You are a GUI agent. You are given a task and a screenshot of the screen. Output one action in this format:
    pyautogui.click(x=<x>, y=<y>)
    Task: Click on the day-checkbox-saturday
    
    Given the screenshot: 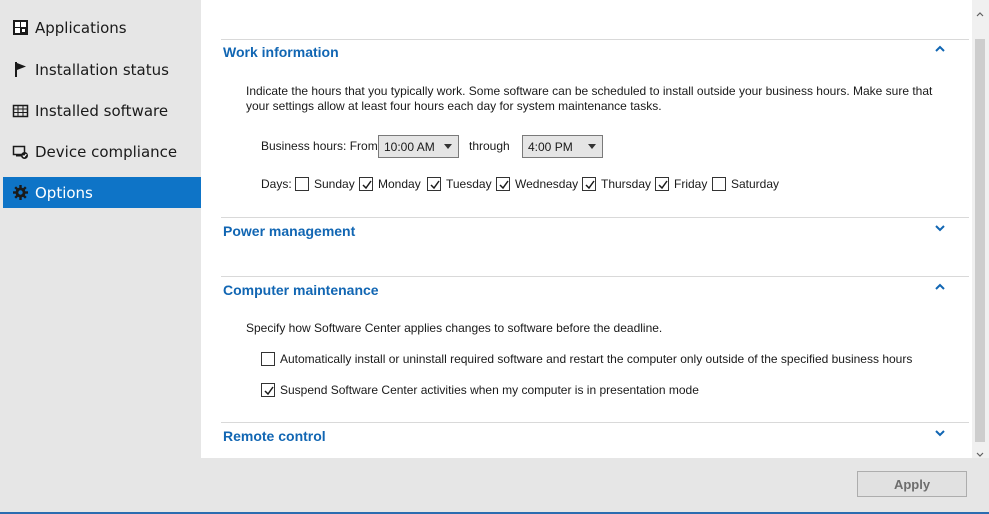 What is the action you would take?
    pyautogui.click(x=719, y=184)
    